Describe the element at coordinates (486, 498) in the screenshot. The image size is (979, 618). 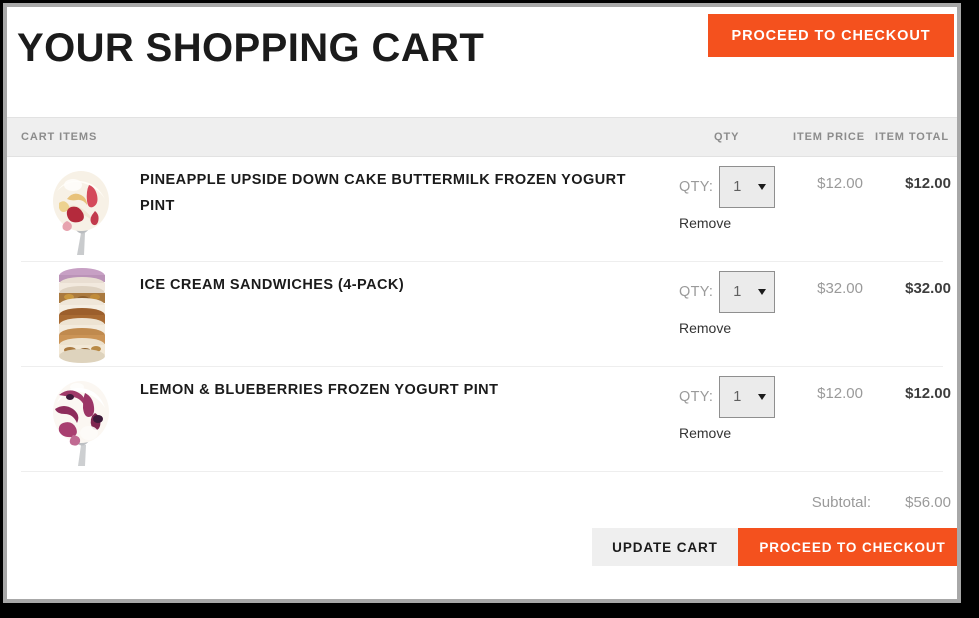
I see `cart-subtotal: Subtotal: $56.00` at that location.